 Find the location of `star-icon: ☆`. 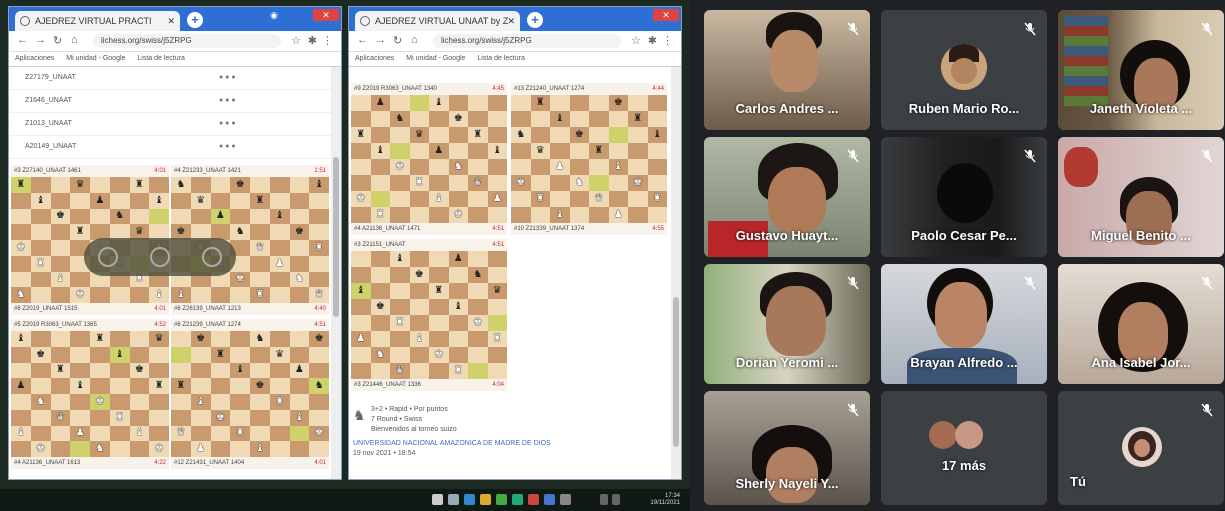

star-icon: ☆ is located at coordinates (636, 40).